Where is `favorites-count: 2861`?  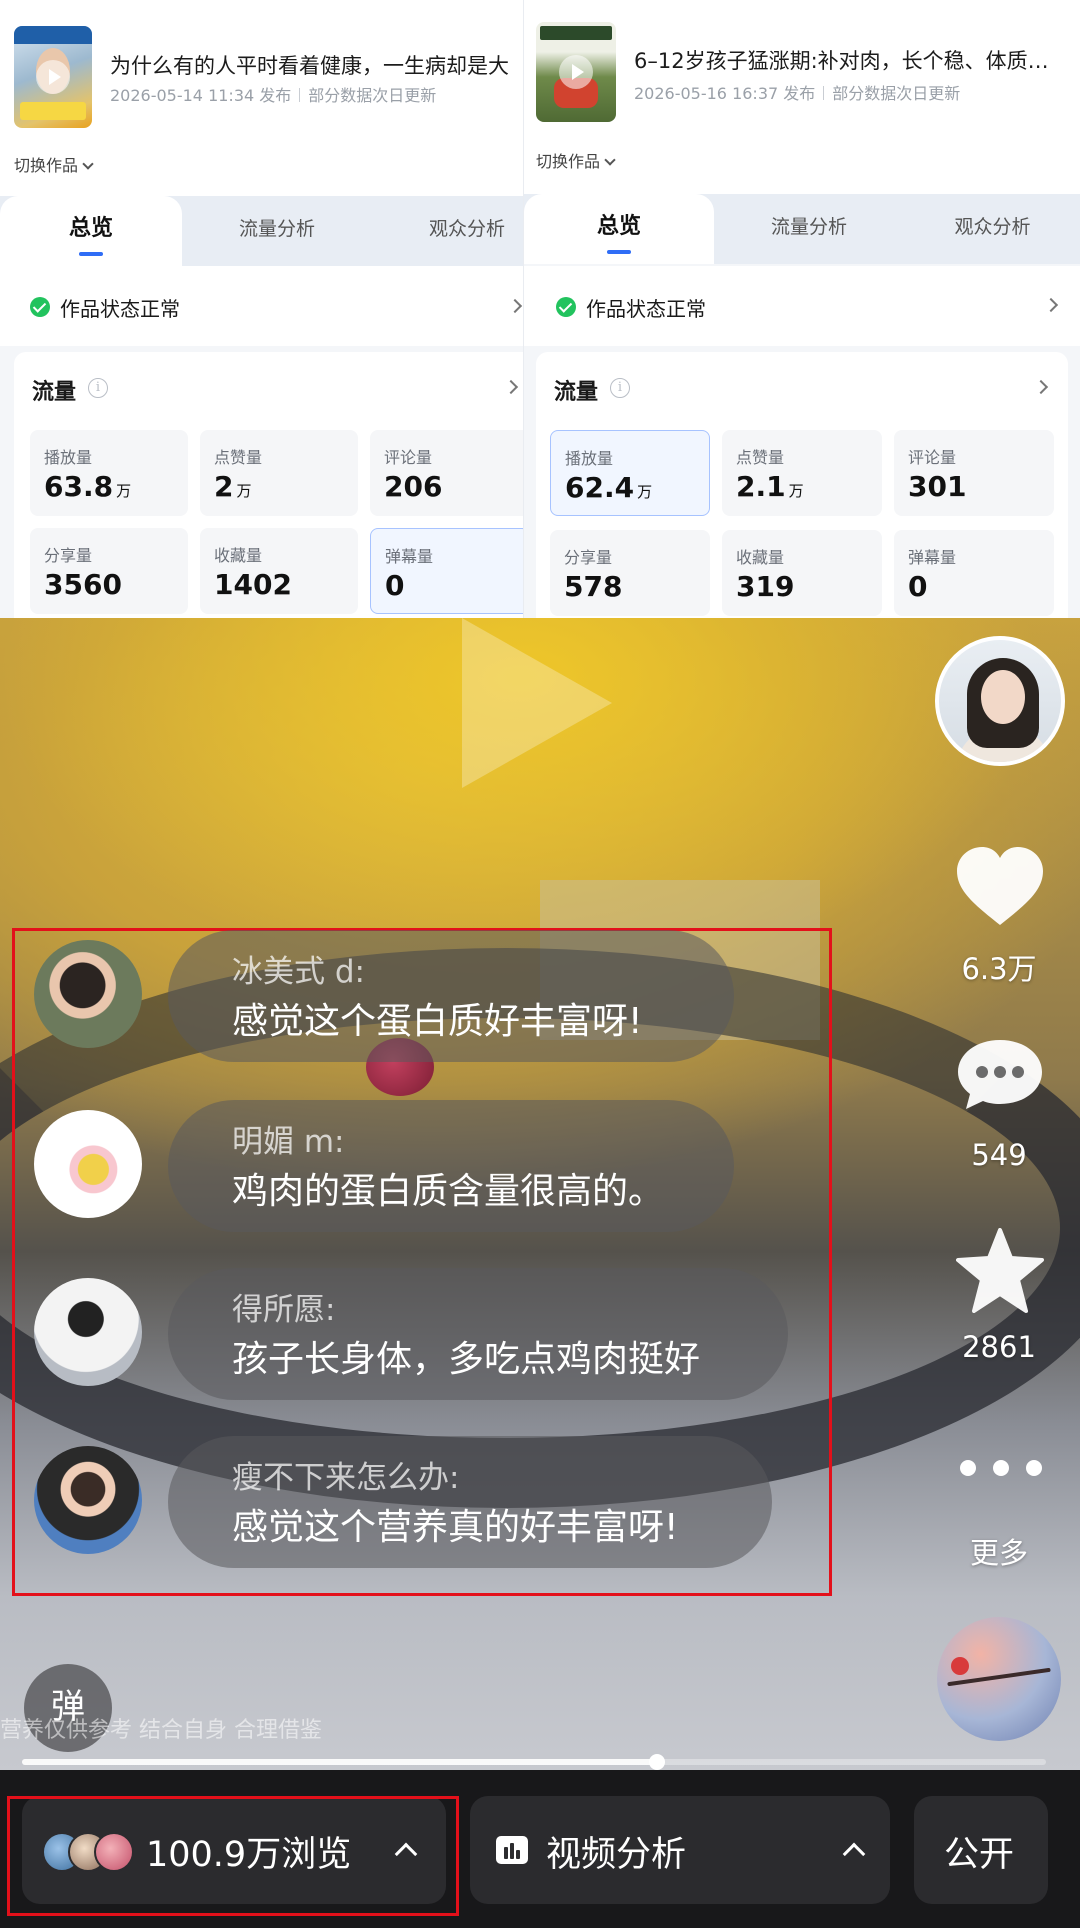 favorites-count: 2861 is located at coordinates (999, 1347).